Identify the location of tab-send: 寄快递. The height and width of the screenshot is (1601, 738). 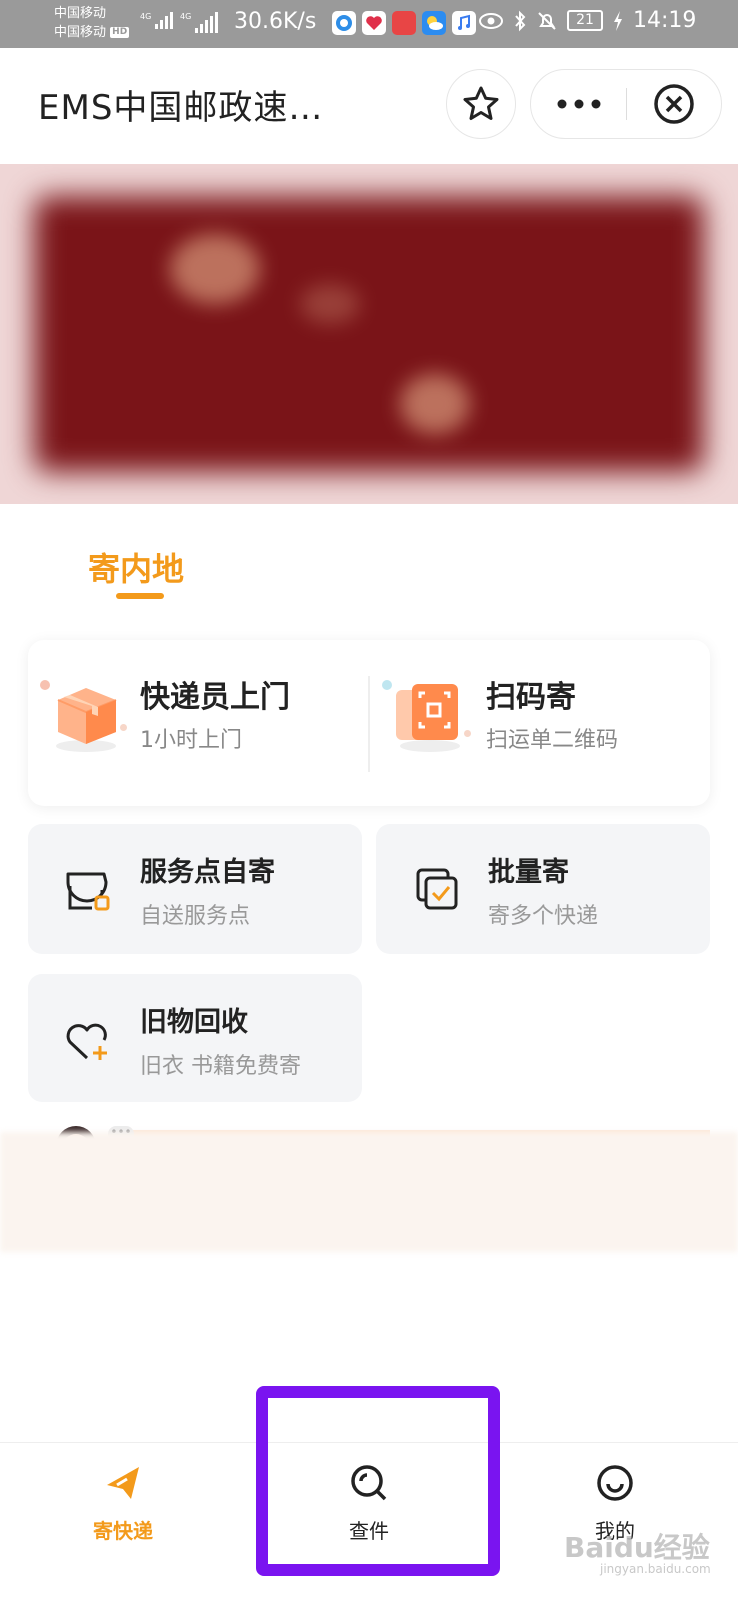
(123, 1522).